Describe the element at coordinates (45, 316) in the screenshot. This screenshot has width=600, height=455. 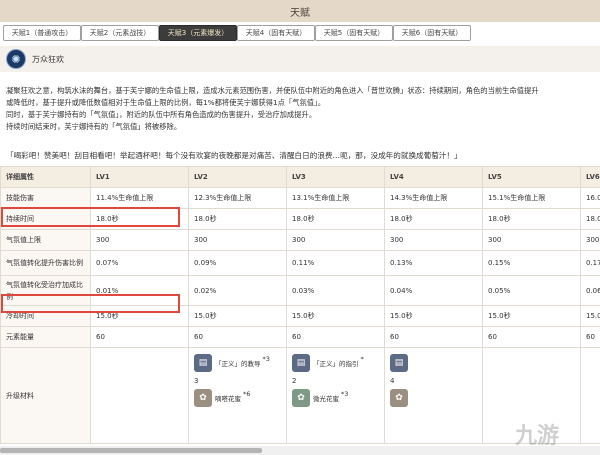
I see `row-label: 冷却时间` at that location.